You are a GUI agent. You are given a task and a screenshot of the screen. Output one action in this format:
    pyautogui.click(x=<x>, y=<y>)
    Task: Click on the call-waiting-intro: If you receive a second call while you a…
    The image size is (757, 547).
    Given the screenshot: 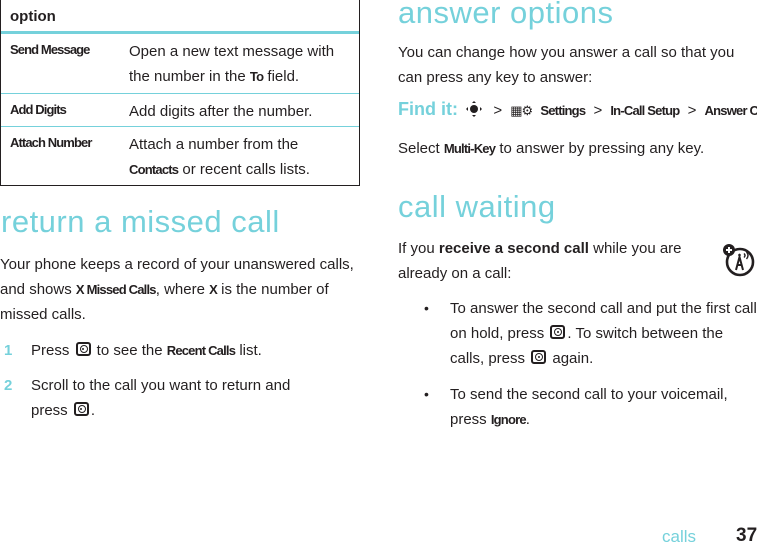 What is the action you would take?
    pyautogui.click(x=548, y=261)
    